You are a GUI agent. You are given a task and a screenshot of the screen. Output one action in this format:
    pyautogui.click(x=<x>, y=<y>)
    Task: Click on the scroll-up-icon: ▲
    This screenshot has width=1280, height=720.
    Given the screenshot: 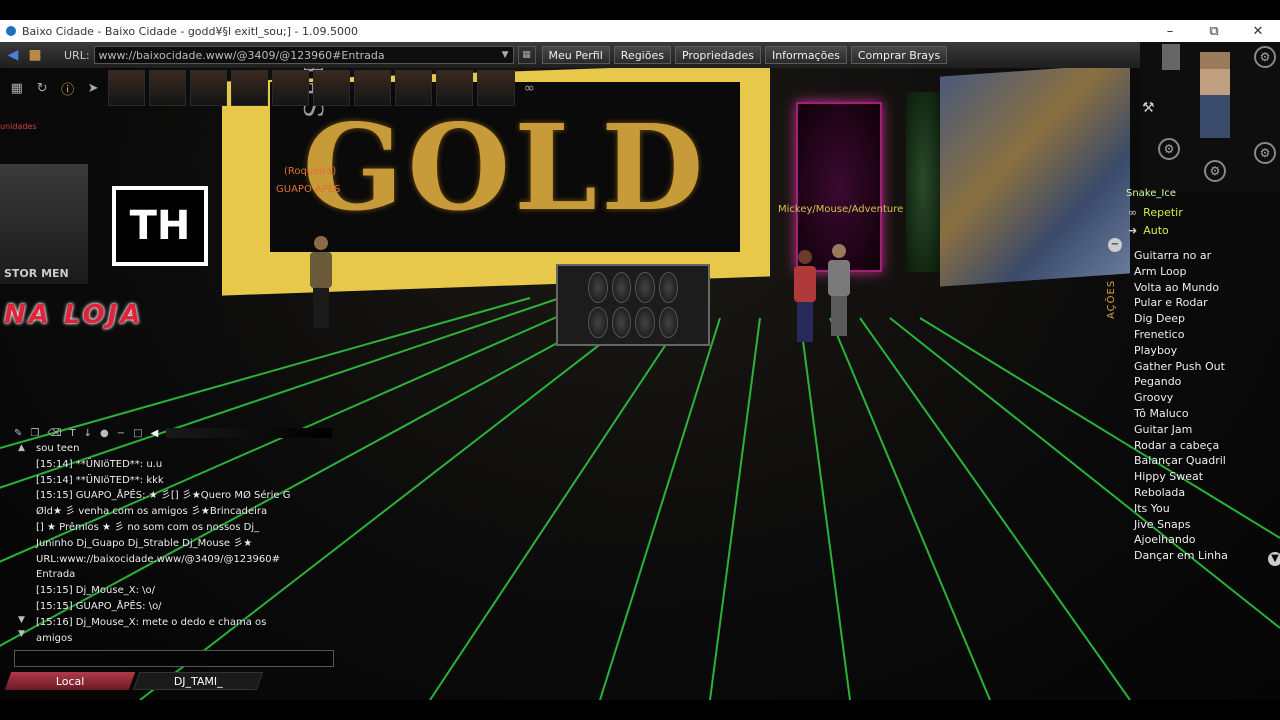 What is the action you would take?
    pyautogui.click(x=21, y=448)
    